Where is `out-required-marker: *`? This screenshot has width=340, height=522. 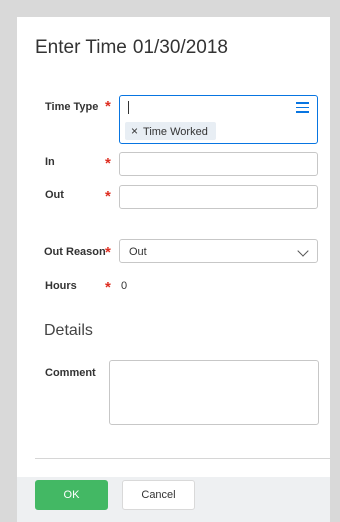
out-required-marker: * is located at coordinates (108, 196).